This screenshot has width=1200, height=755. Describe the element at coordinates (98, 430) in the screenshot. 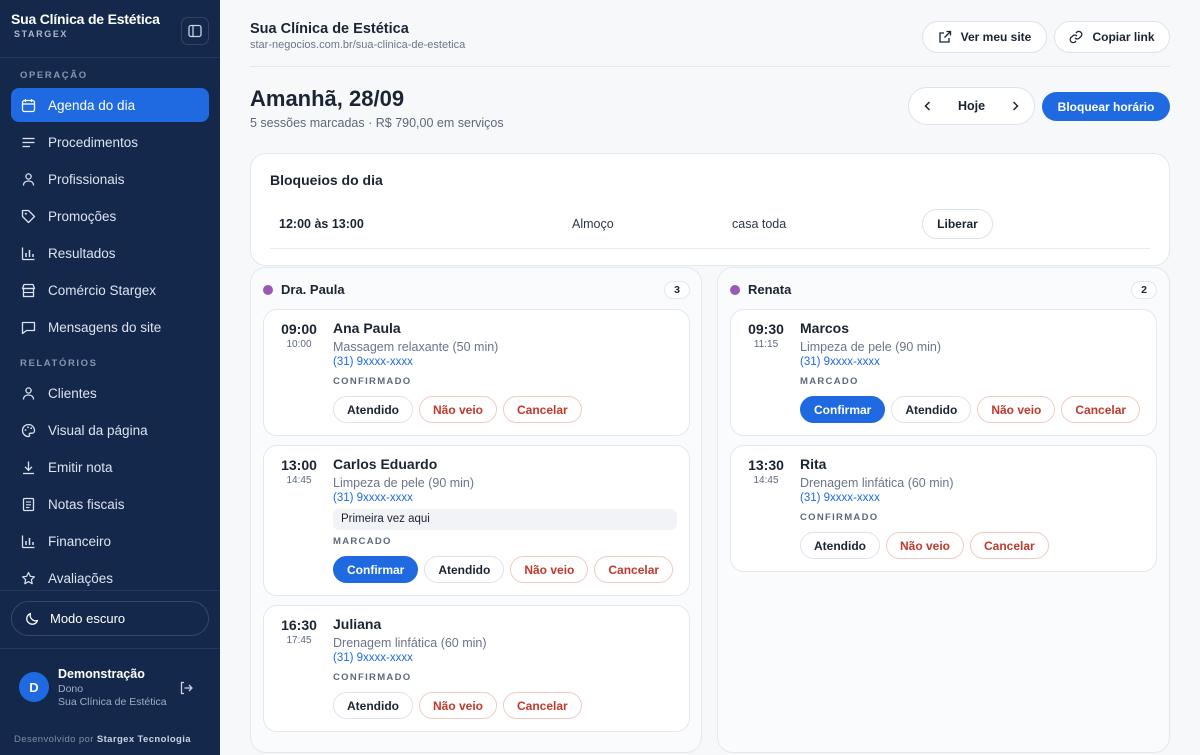

I see `sidebar-item-label: Visual da página` at that location.